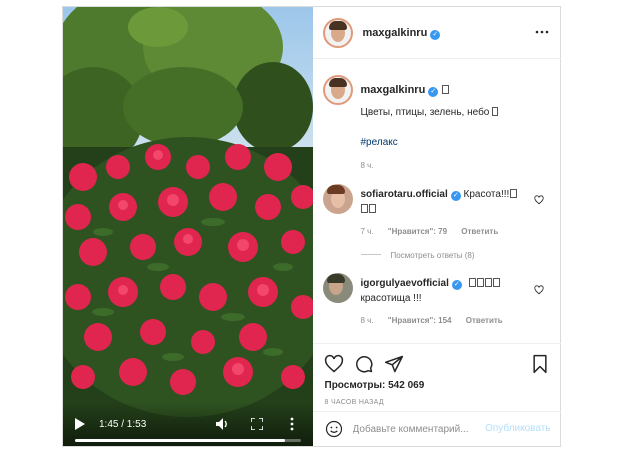 This screenshot has width=620, height=450. Describe the element at coordinates (486, 194) in the screenshot. I see `comment-text: Красота!!!` at that location.